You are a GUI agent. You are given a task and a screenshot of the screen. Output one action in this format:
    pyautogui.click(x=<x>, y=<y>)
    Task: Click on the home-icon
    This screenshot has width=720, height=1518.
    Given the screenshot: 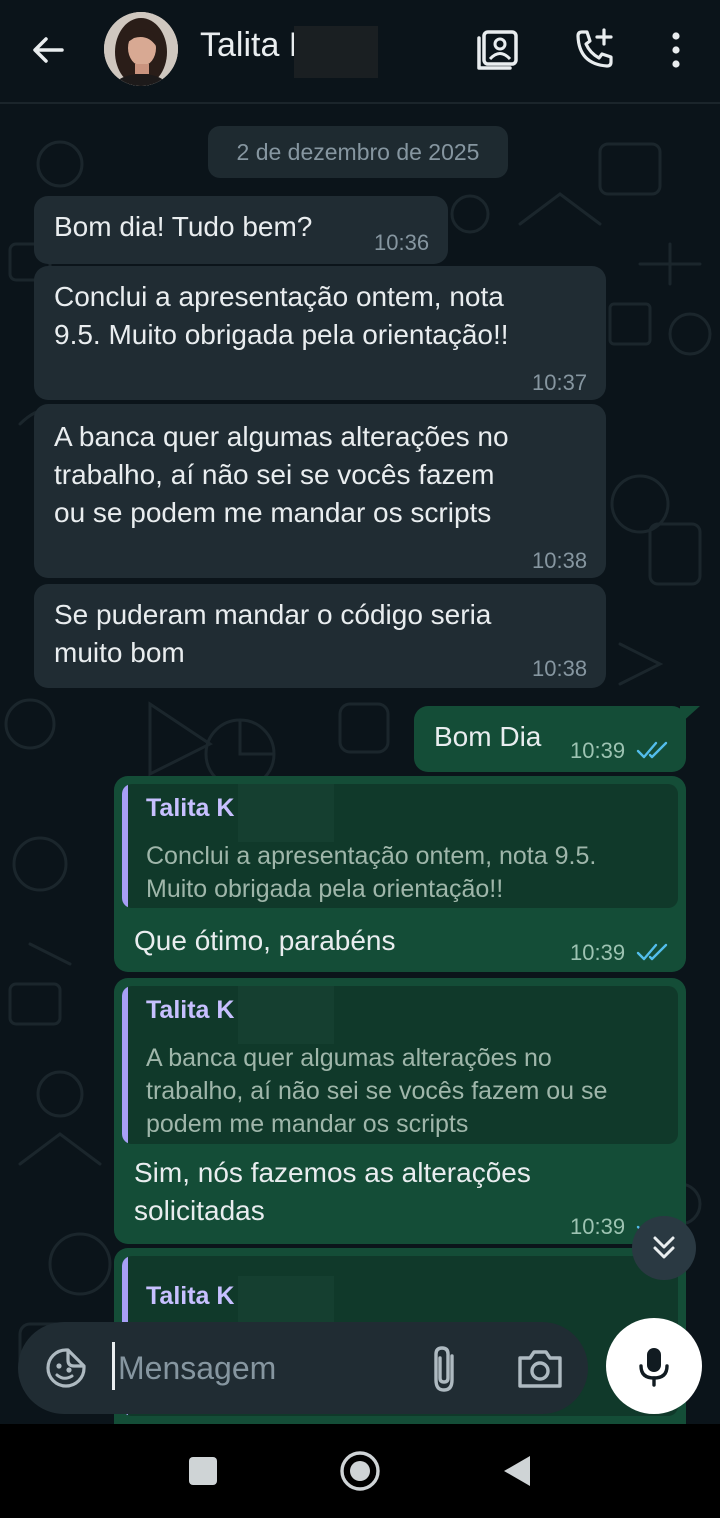 What is the action you would take?
    pyautogui.click(x=360, y=1471)
    